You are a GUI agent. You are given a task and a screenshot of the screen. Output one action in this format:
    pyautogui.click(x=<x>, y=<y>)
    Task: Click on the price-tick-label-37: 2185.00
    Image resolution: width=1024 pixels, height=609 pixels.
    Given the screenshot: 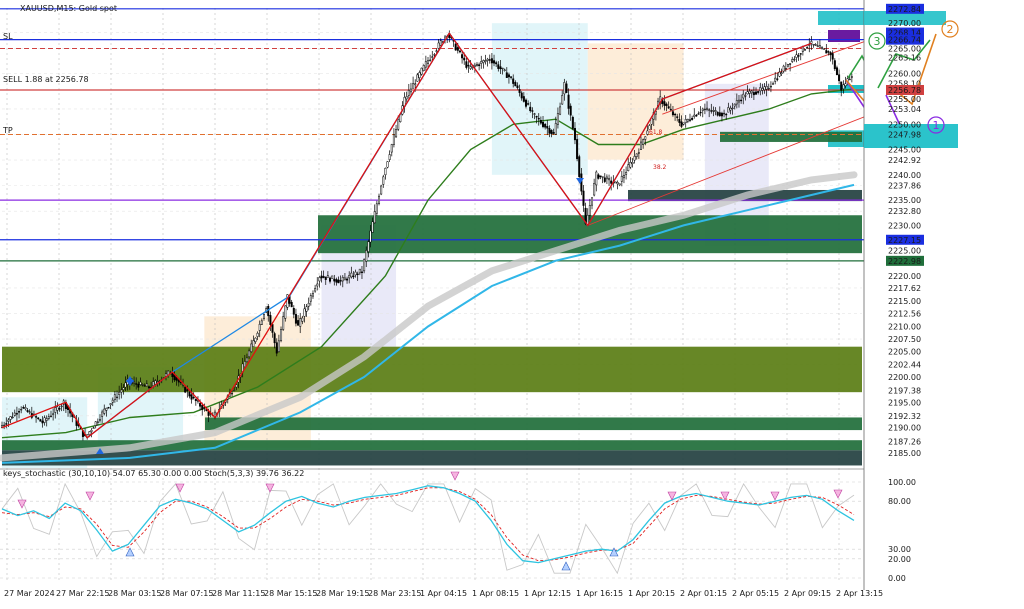 What is the action you would take?
    pyautogui.click(x=904, y=453)
    